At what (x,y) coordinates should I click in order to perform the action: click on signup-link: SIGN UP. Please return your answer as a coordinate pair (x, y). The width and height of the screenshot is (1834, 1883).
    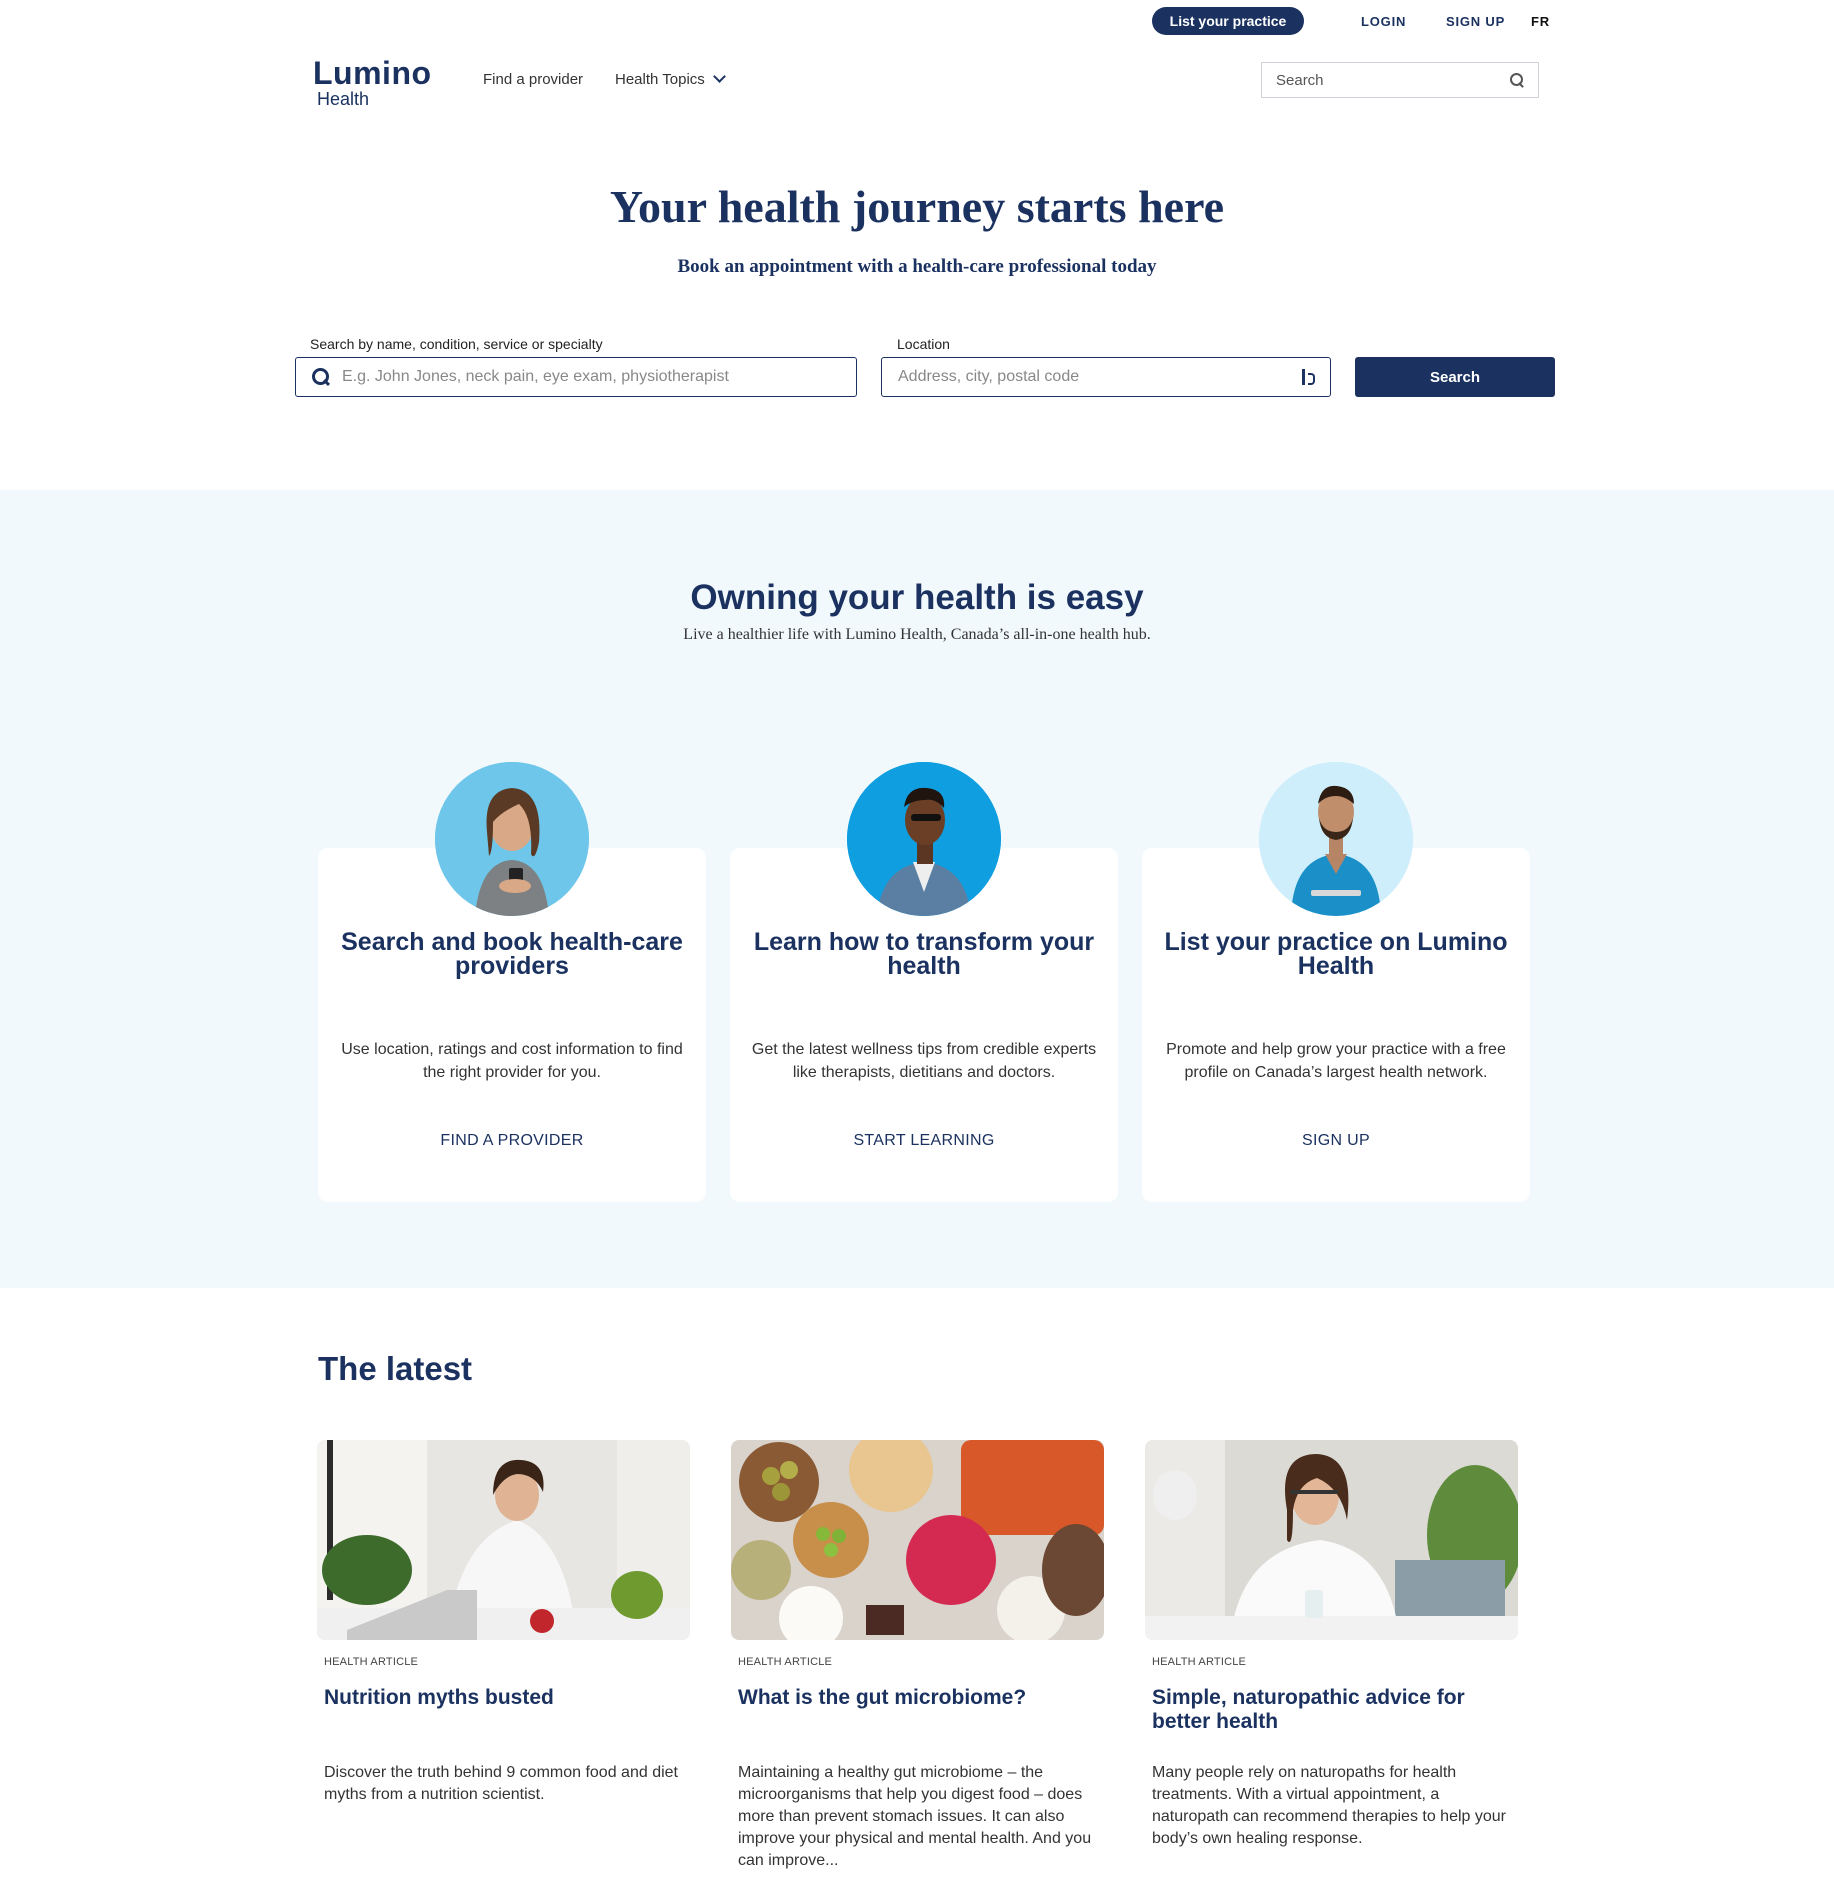
    Looking at the image, I should click on (1475, 21).